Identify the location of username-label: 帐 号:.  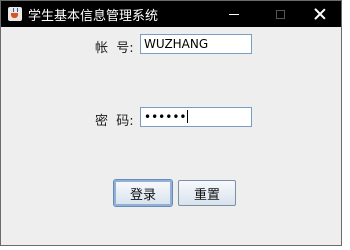
(114, 48).